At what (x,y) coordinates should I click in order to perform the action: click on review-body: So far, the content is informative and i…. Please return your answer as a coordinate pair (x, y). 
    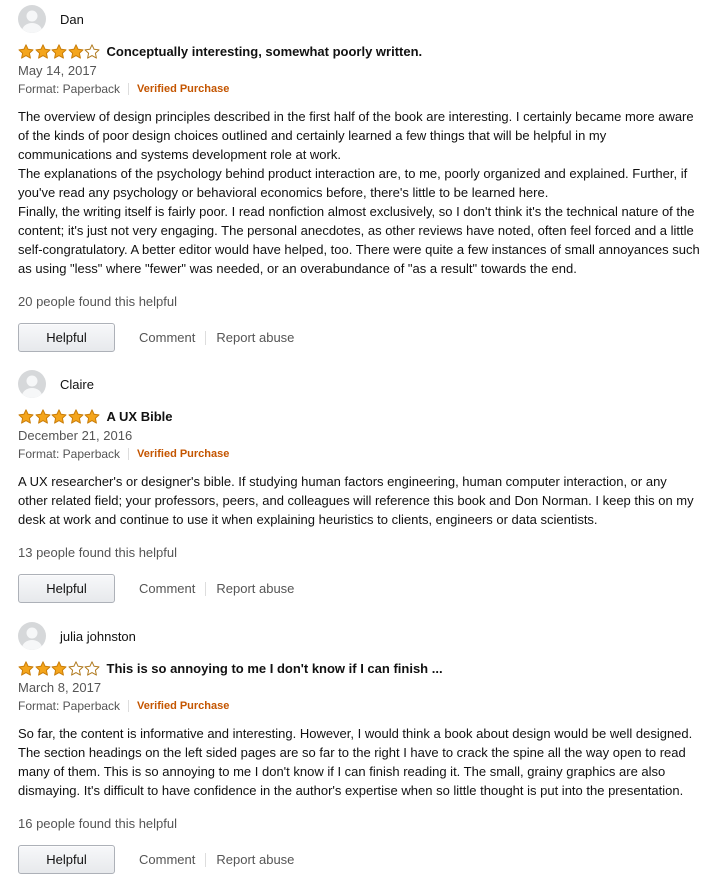
    Looking at the image, I should click on (355, 762).